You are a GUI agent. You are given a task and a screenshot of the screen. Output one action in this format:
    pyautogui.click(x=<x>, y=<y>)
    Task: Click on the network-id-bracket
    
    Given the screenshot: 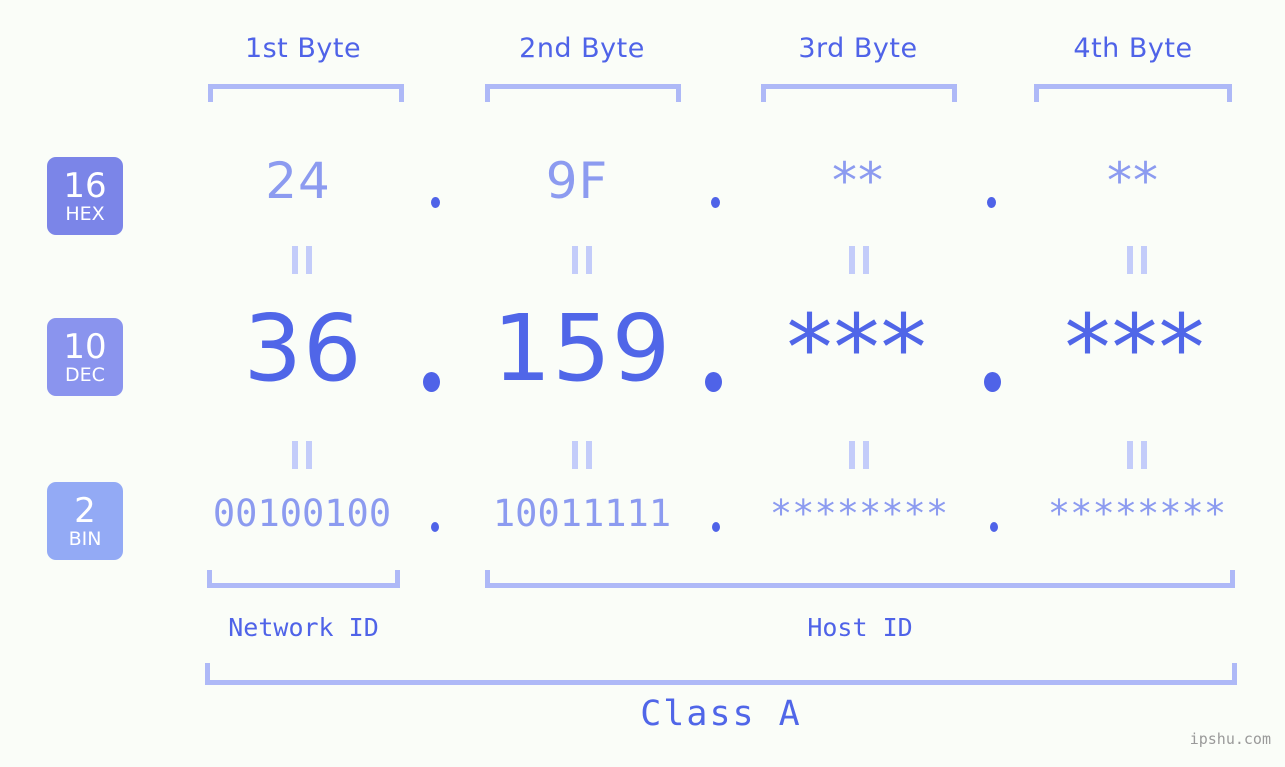 What is the action you would take?
    pyautogui.click(x=303, y=579)
    